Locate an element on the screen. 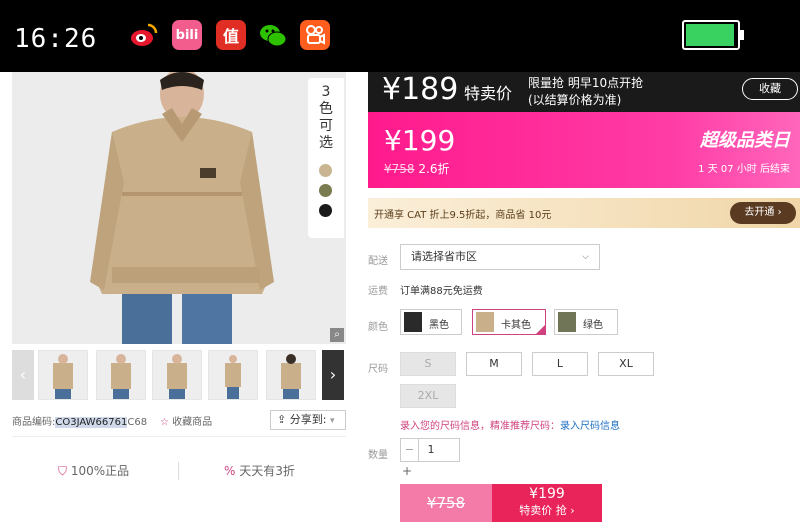  battery-icon is located at coordinates (713, 35).